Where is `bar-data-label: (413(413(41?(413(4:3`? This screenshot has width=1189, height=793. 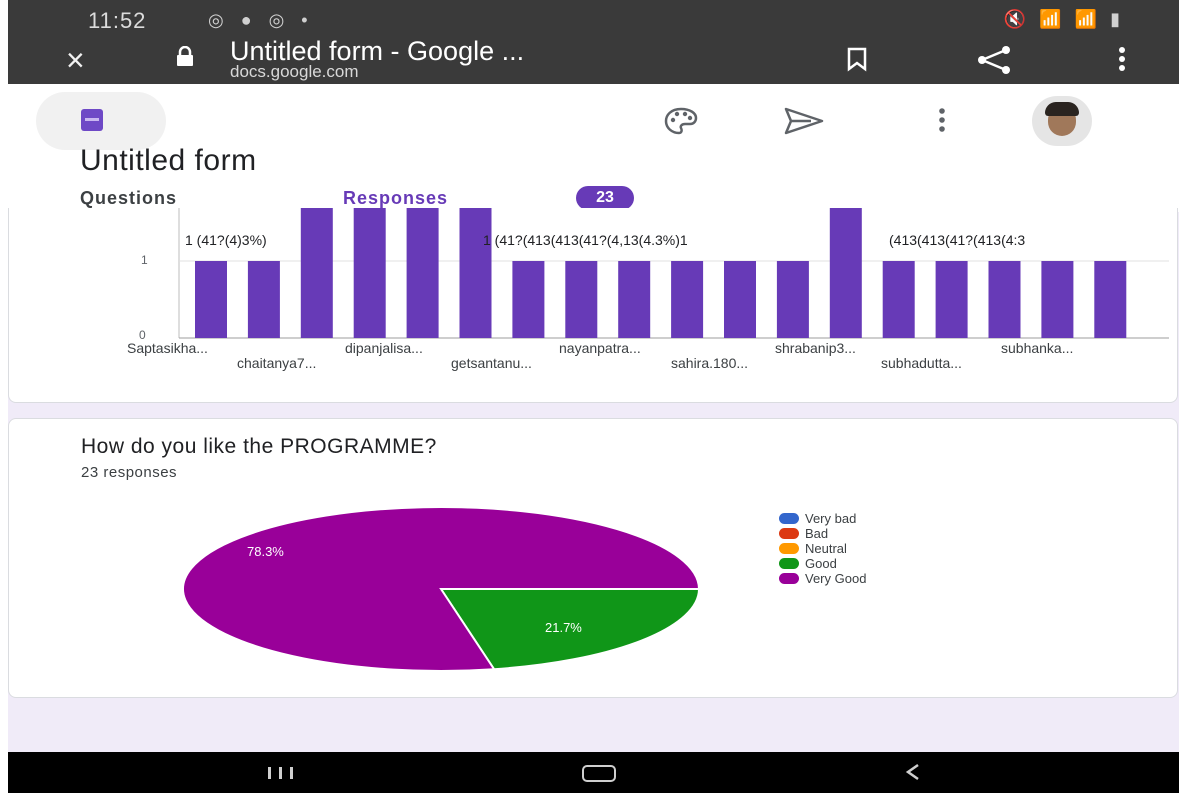 bar-data-label: (413(413(41?(413(4:3 is located at coordinates (957, 240).